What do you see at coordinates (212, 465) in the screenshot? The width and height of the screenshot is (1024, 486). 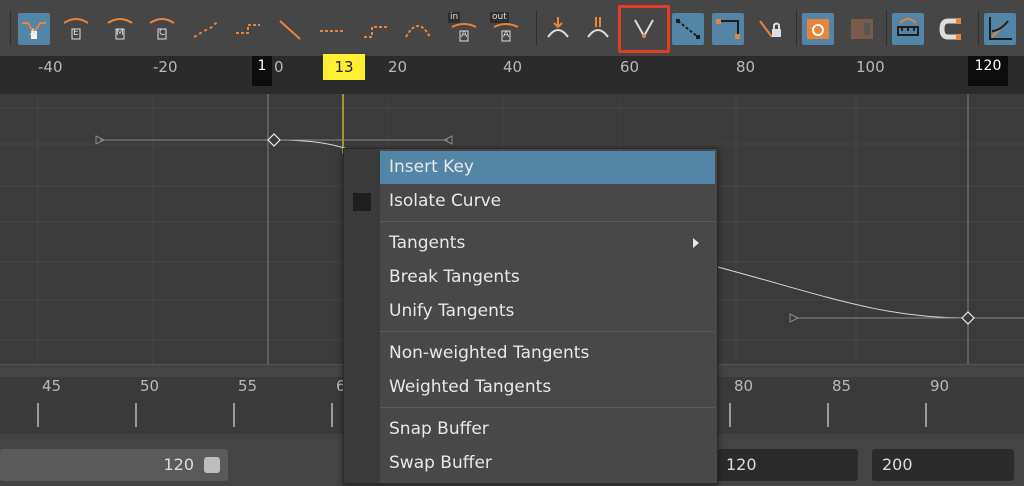 I see `range-slider-handle` at bounding box center [212, 465].